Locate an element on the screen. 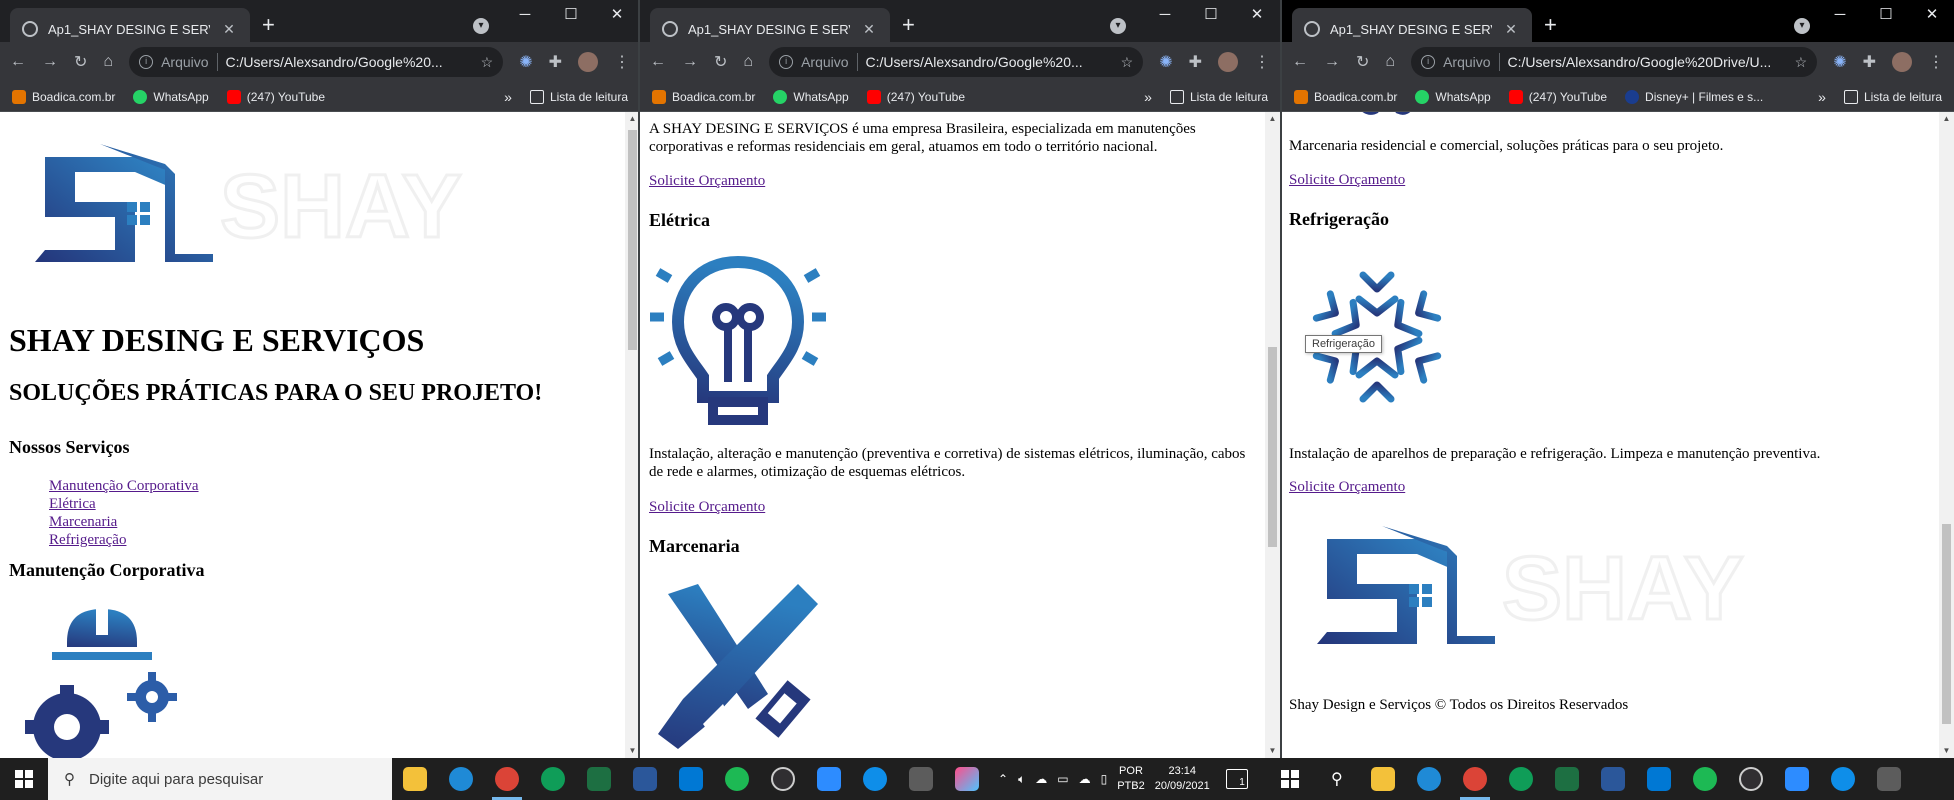 The height and width of the screenshot is (800, 1954). display-icon: ▯ is located at coordinates (1104, 779).